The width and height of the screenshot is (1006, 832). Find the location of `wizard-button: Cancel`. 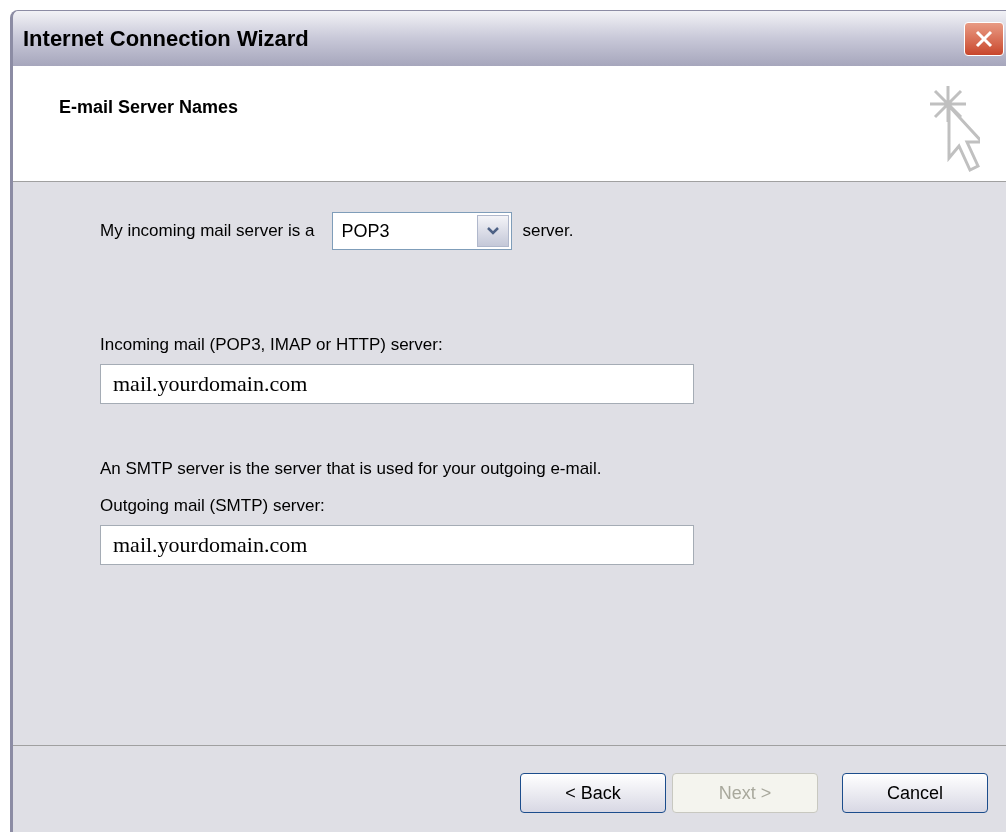

wizard-button: Cancel is located at coordinates (915, 793).